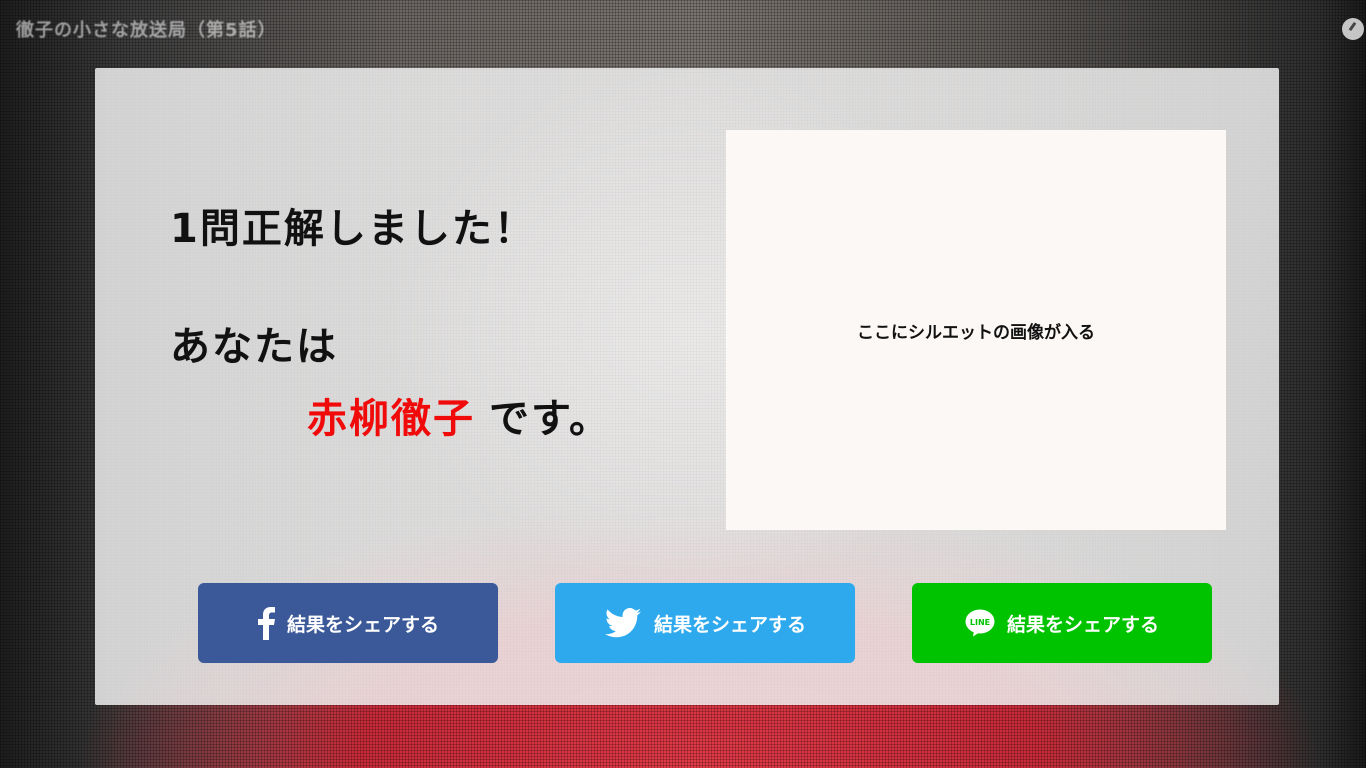  I want to click on svg-text: LINE, so click(980, 622).